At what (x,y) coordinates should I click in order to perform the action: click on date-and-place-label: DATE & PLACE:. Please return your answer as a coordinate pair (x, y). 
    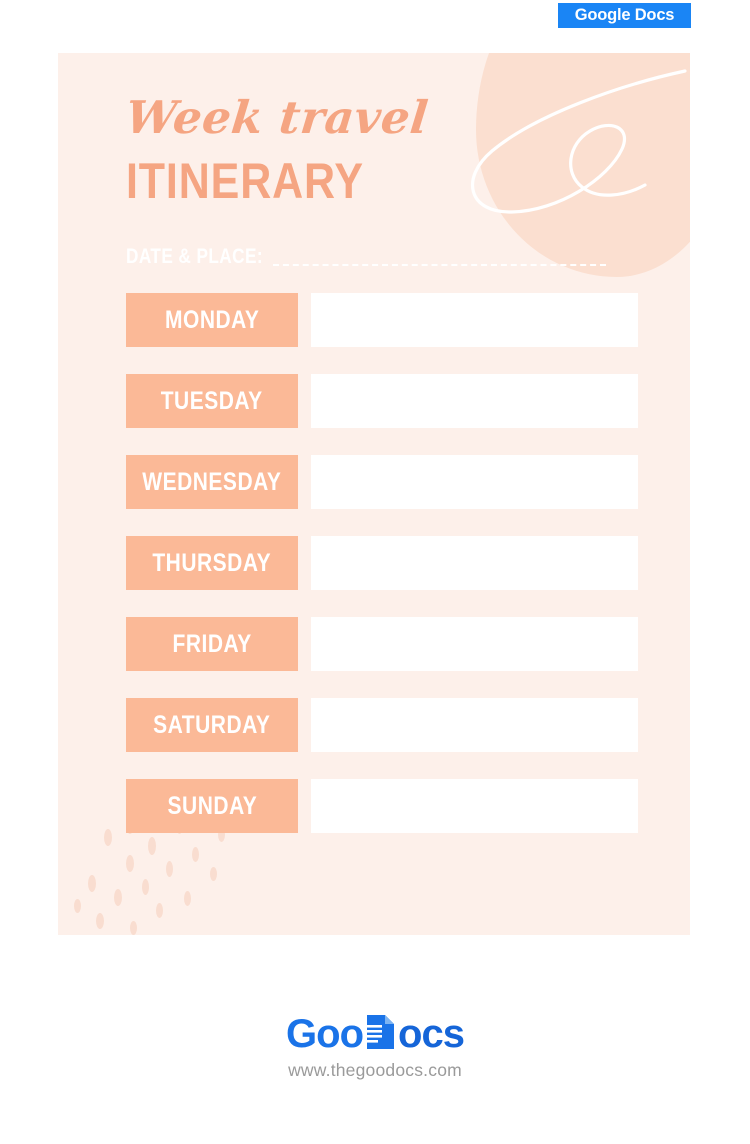
    Looking at the image, I should click on (195, 256).